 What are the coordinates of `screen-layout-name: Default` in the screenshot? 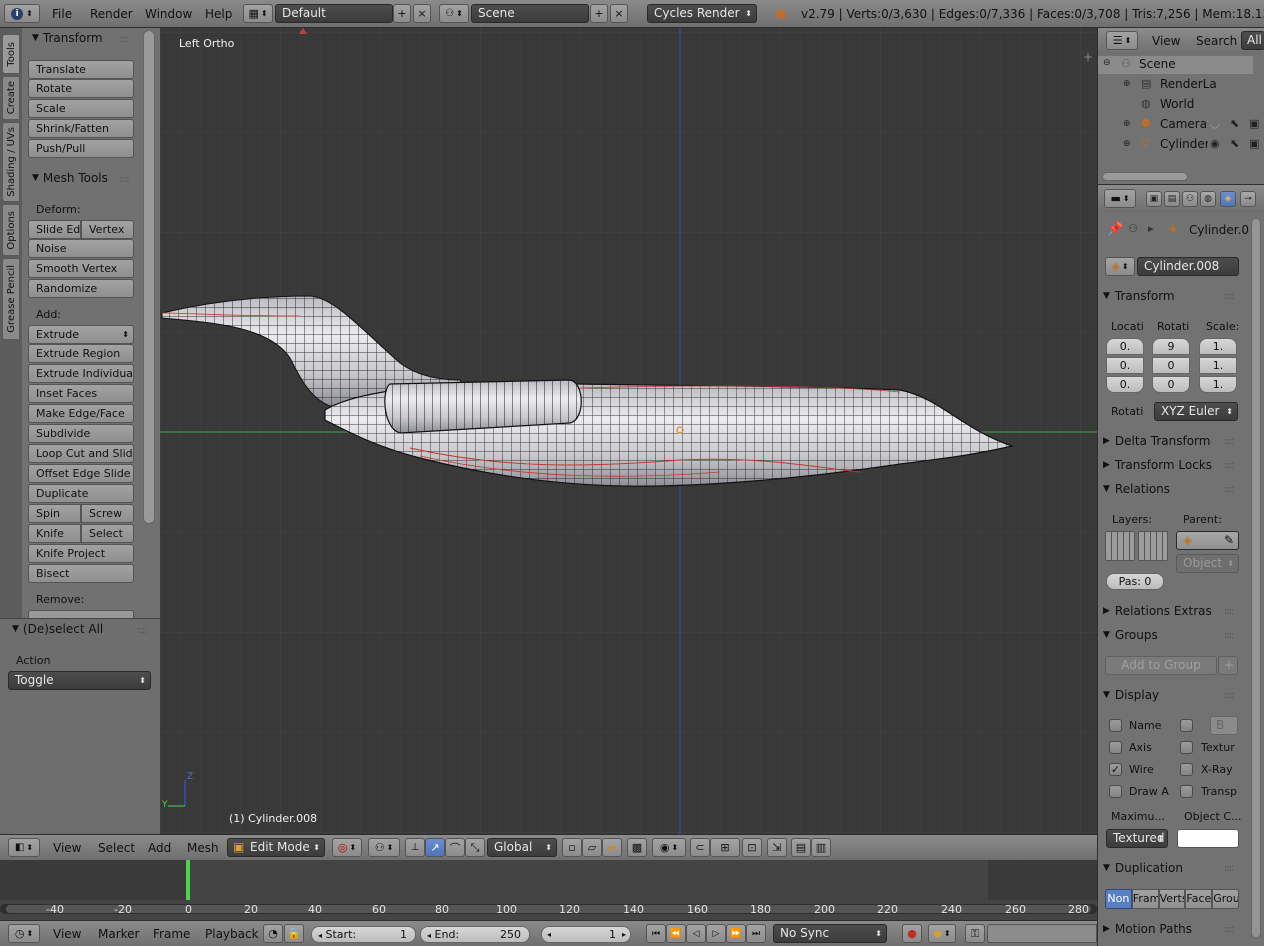 It's located at (334, 13).